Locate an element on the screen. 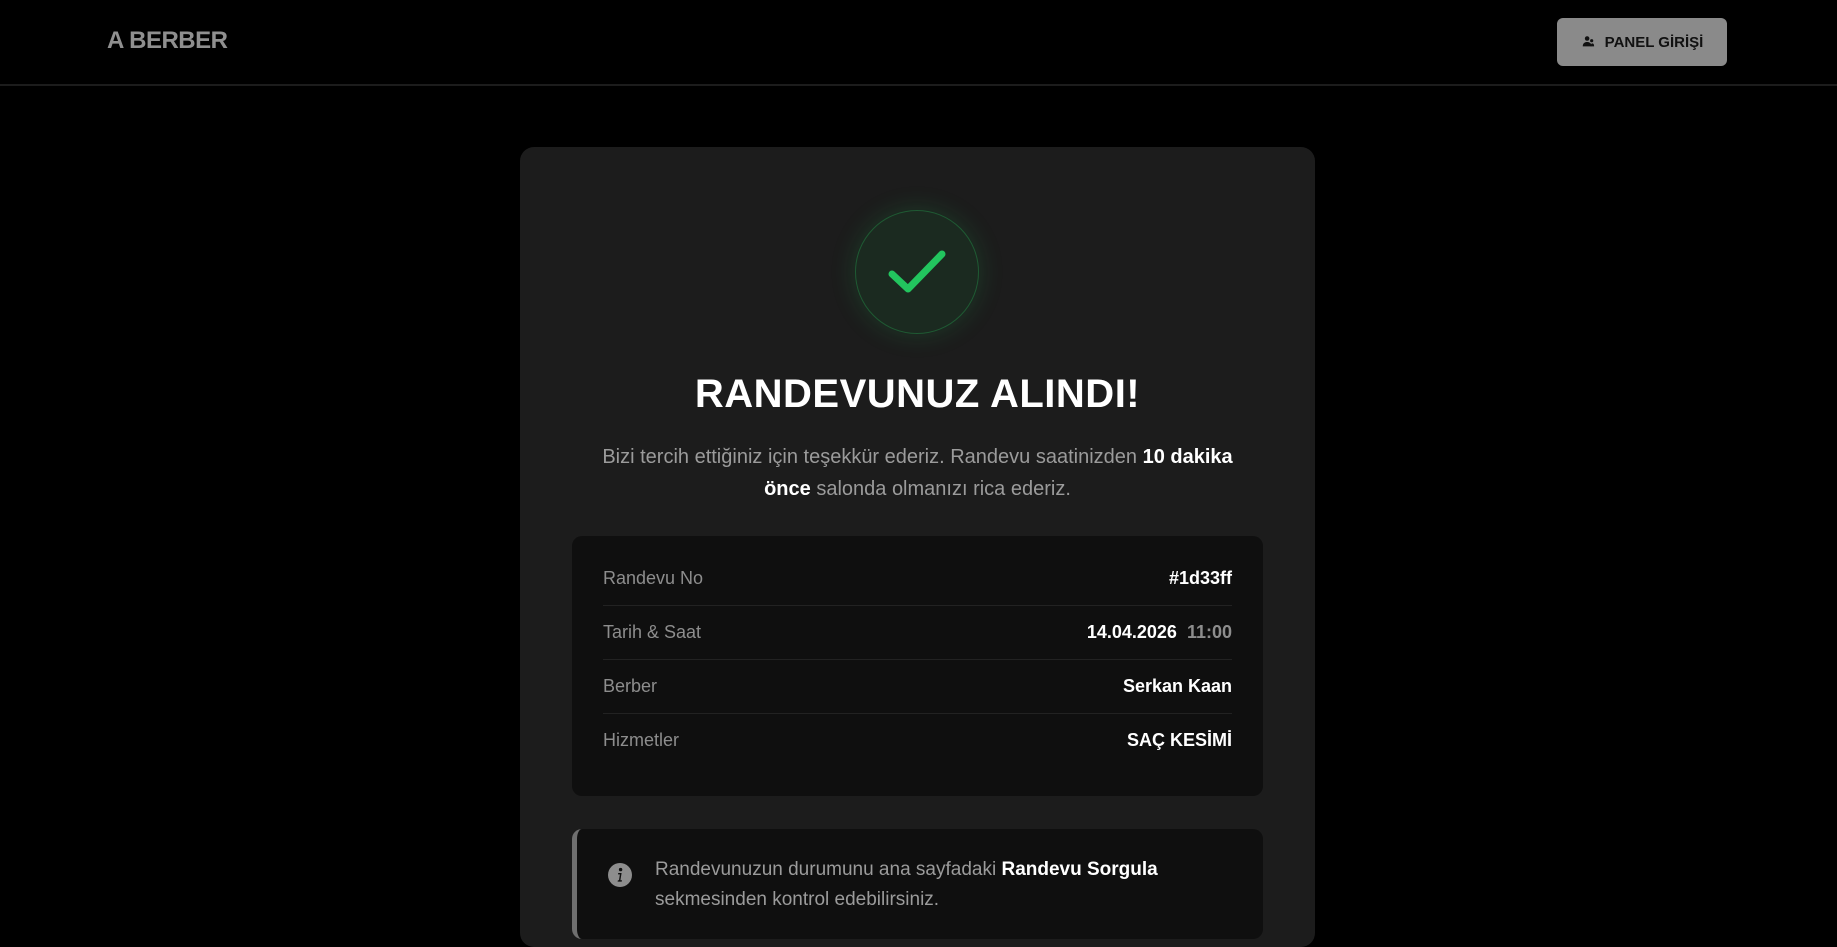 Image resolution: width=1837 pixels, height=947 pixels. user-group-icon is located at coordinates (1588, 41).